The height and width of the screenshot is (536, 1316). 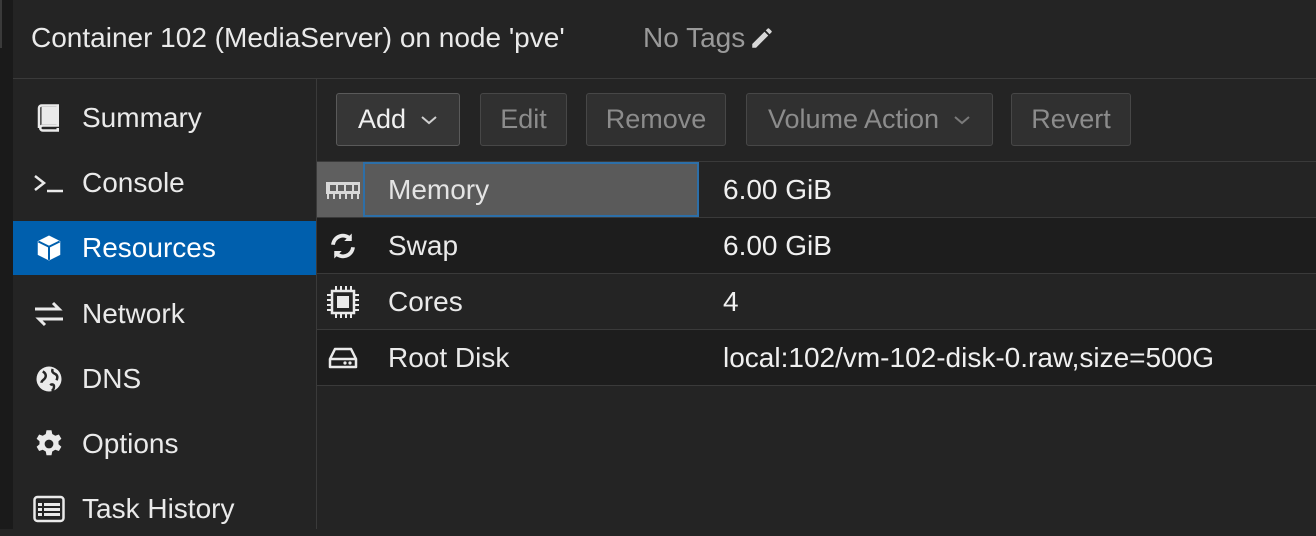 I want to click on resource-name: Cores, so click(x=425, y=301).